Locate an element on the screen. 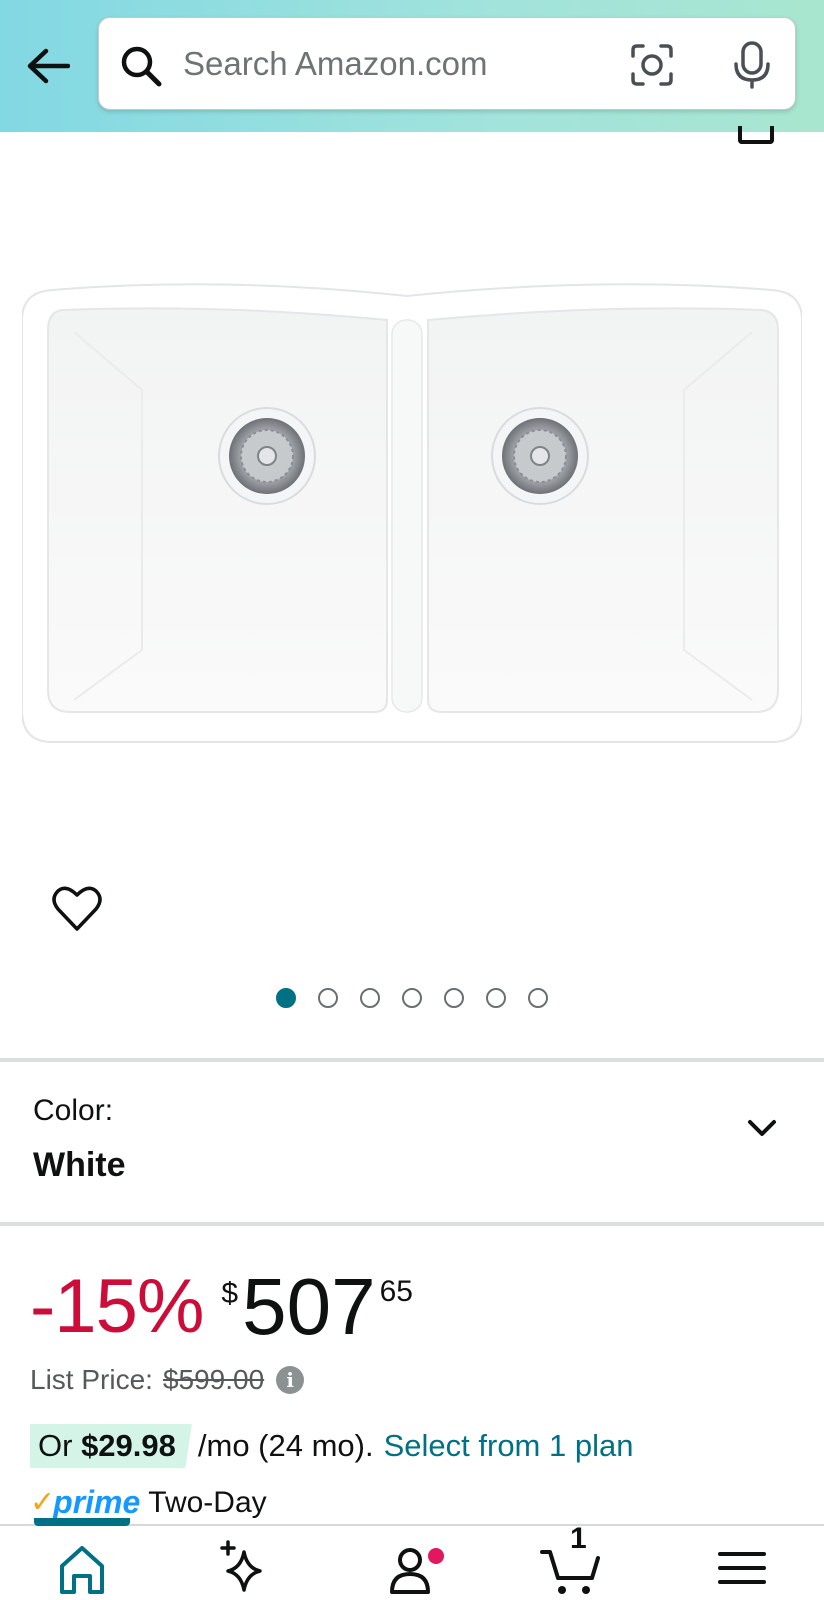 The height and width of the screenshot is (1600, 824). installment-prefix: Or is located at coordinates (60, 1445).